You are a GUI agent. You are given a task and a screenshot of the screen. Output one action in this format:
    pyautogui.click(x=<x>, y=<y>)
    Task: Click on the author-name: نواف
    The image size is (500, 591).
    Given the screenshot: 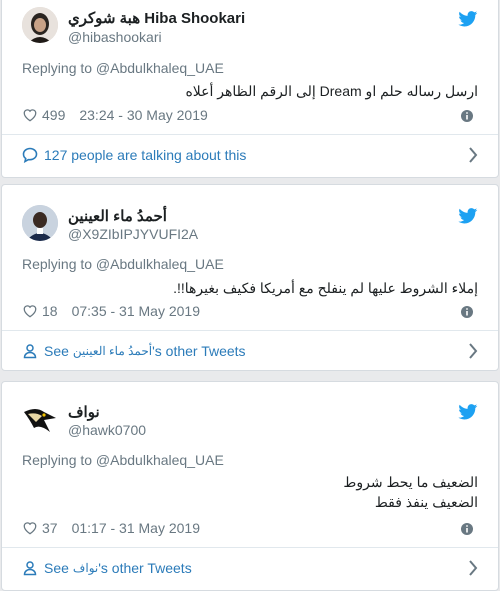 What is the action you would take?
    pyautogui.click(x=84, y=412)
    